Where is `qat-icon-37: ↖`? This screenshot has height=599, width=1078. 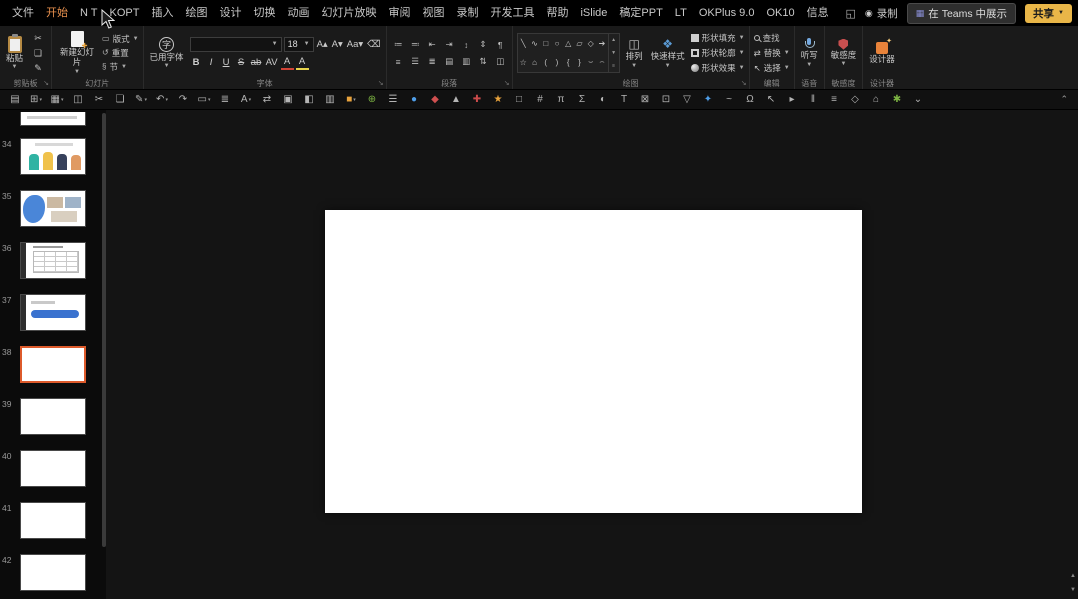
qat-icon-37: ↖ is located at coordinates (771, 100).